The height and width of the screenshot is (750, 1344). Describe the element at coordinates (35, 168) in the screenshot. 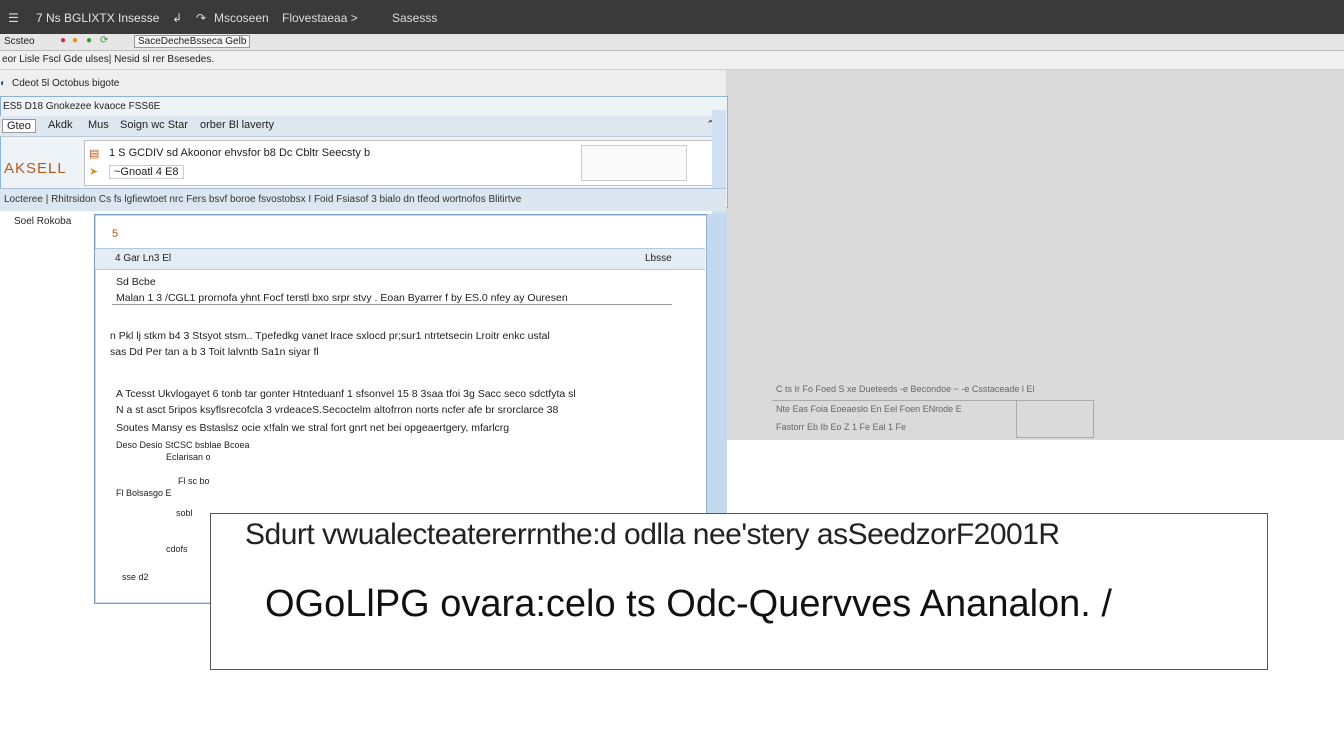

I see `logo-text: AKSELL` at that location.